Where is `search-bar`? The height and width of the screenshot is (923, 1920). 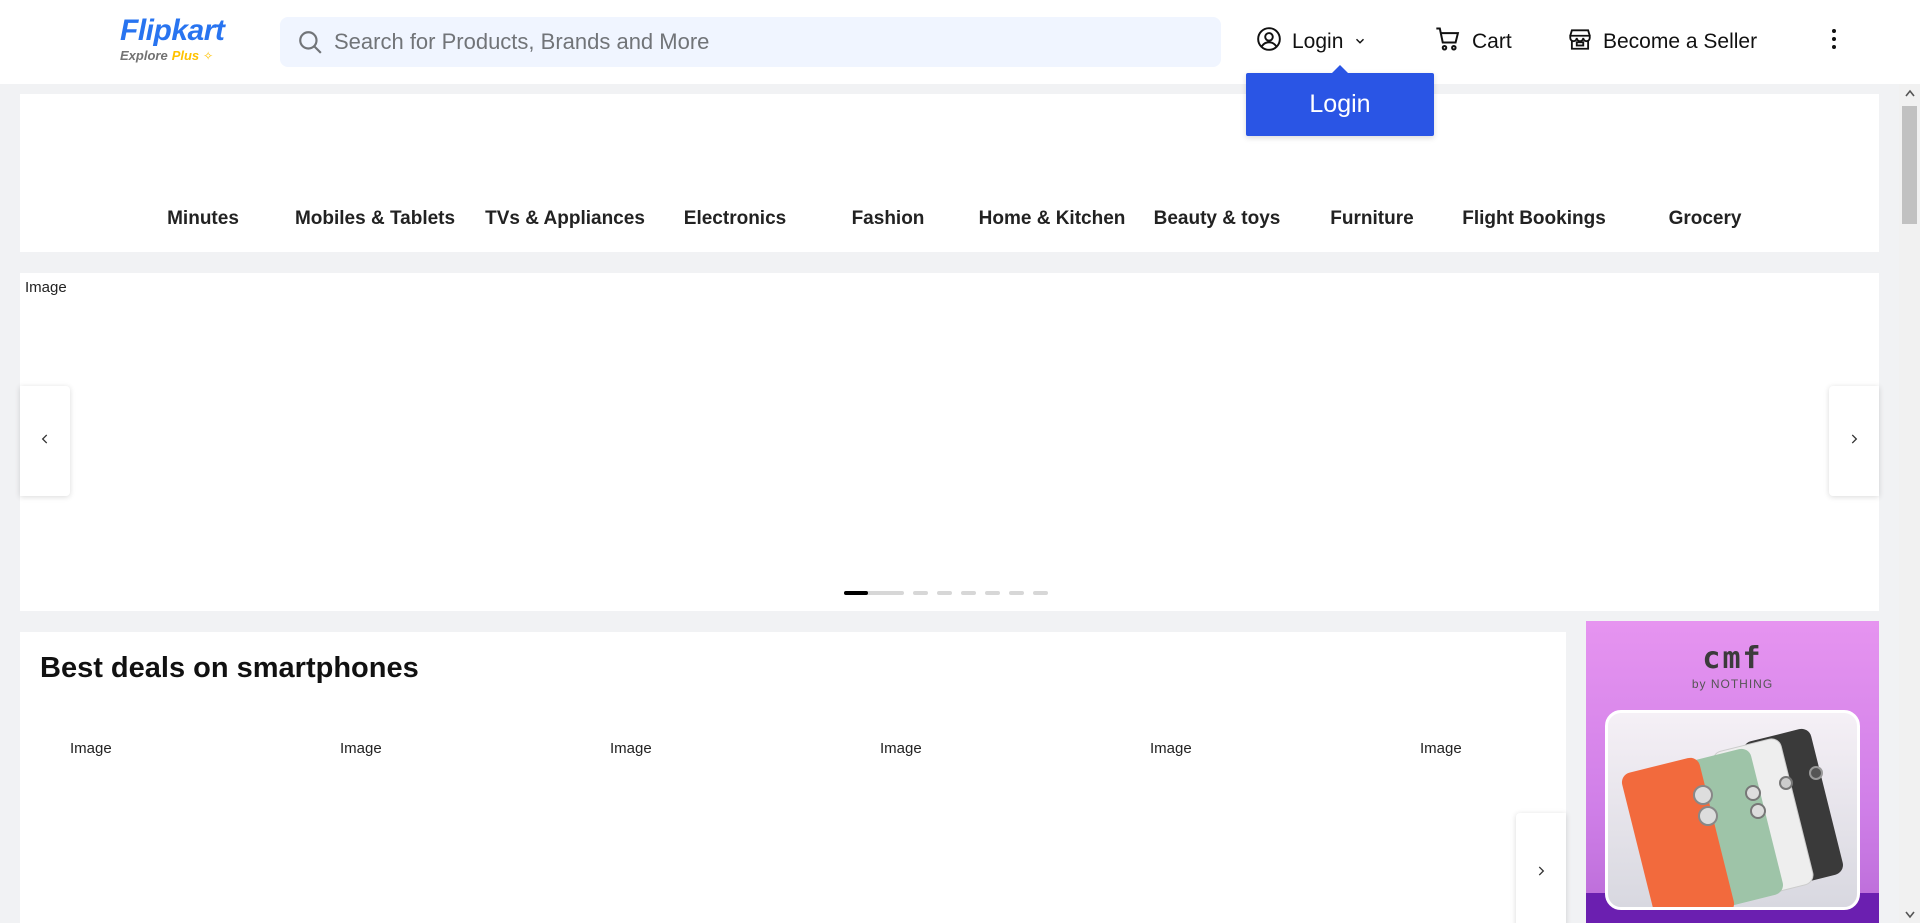 search-bar is located at coordinates (750, 42).